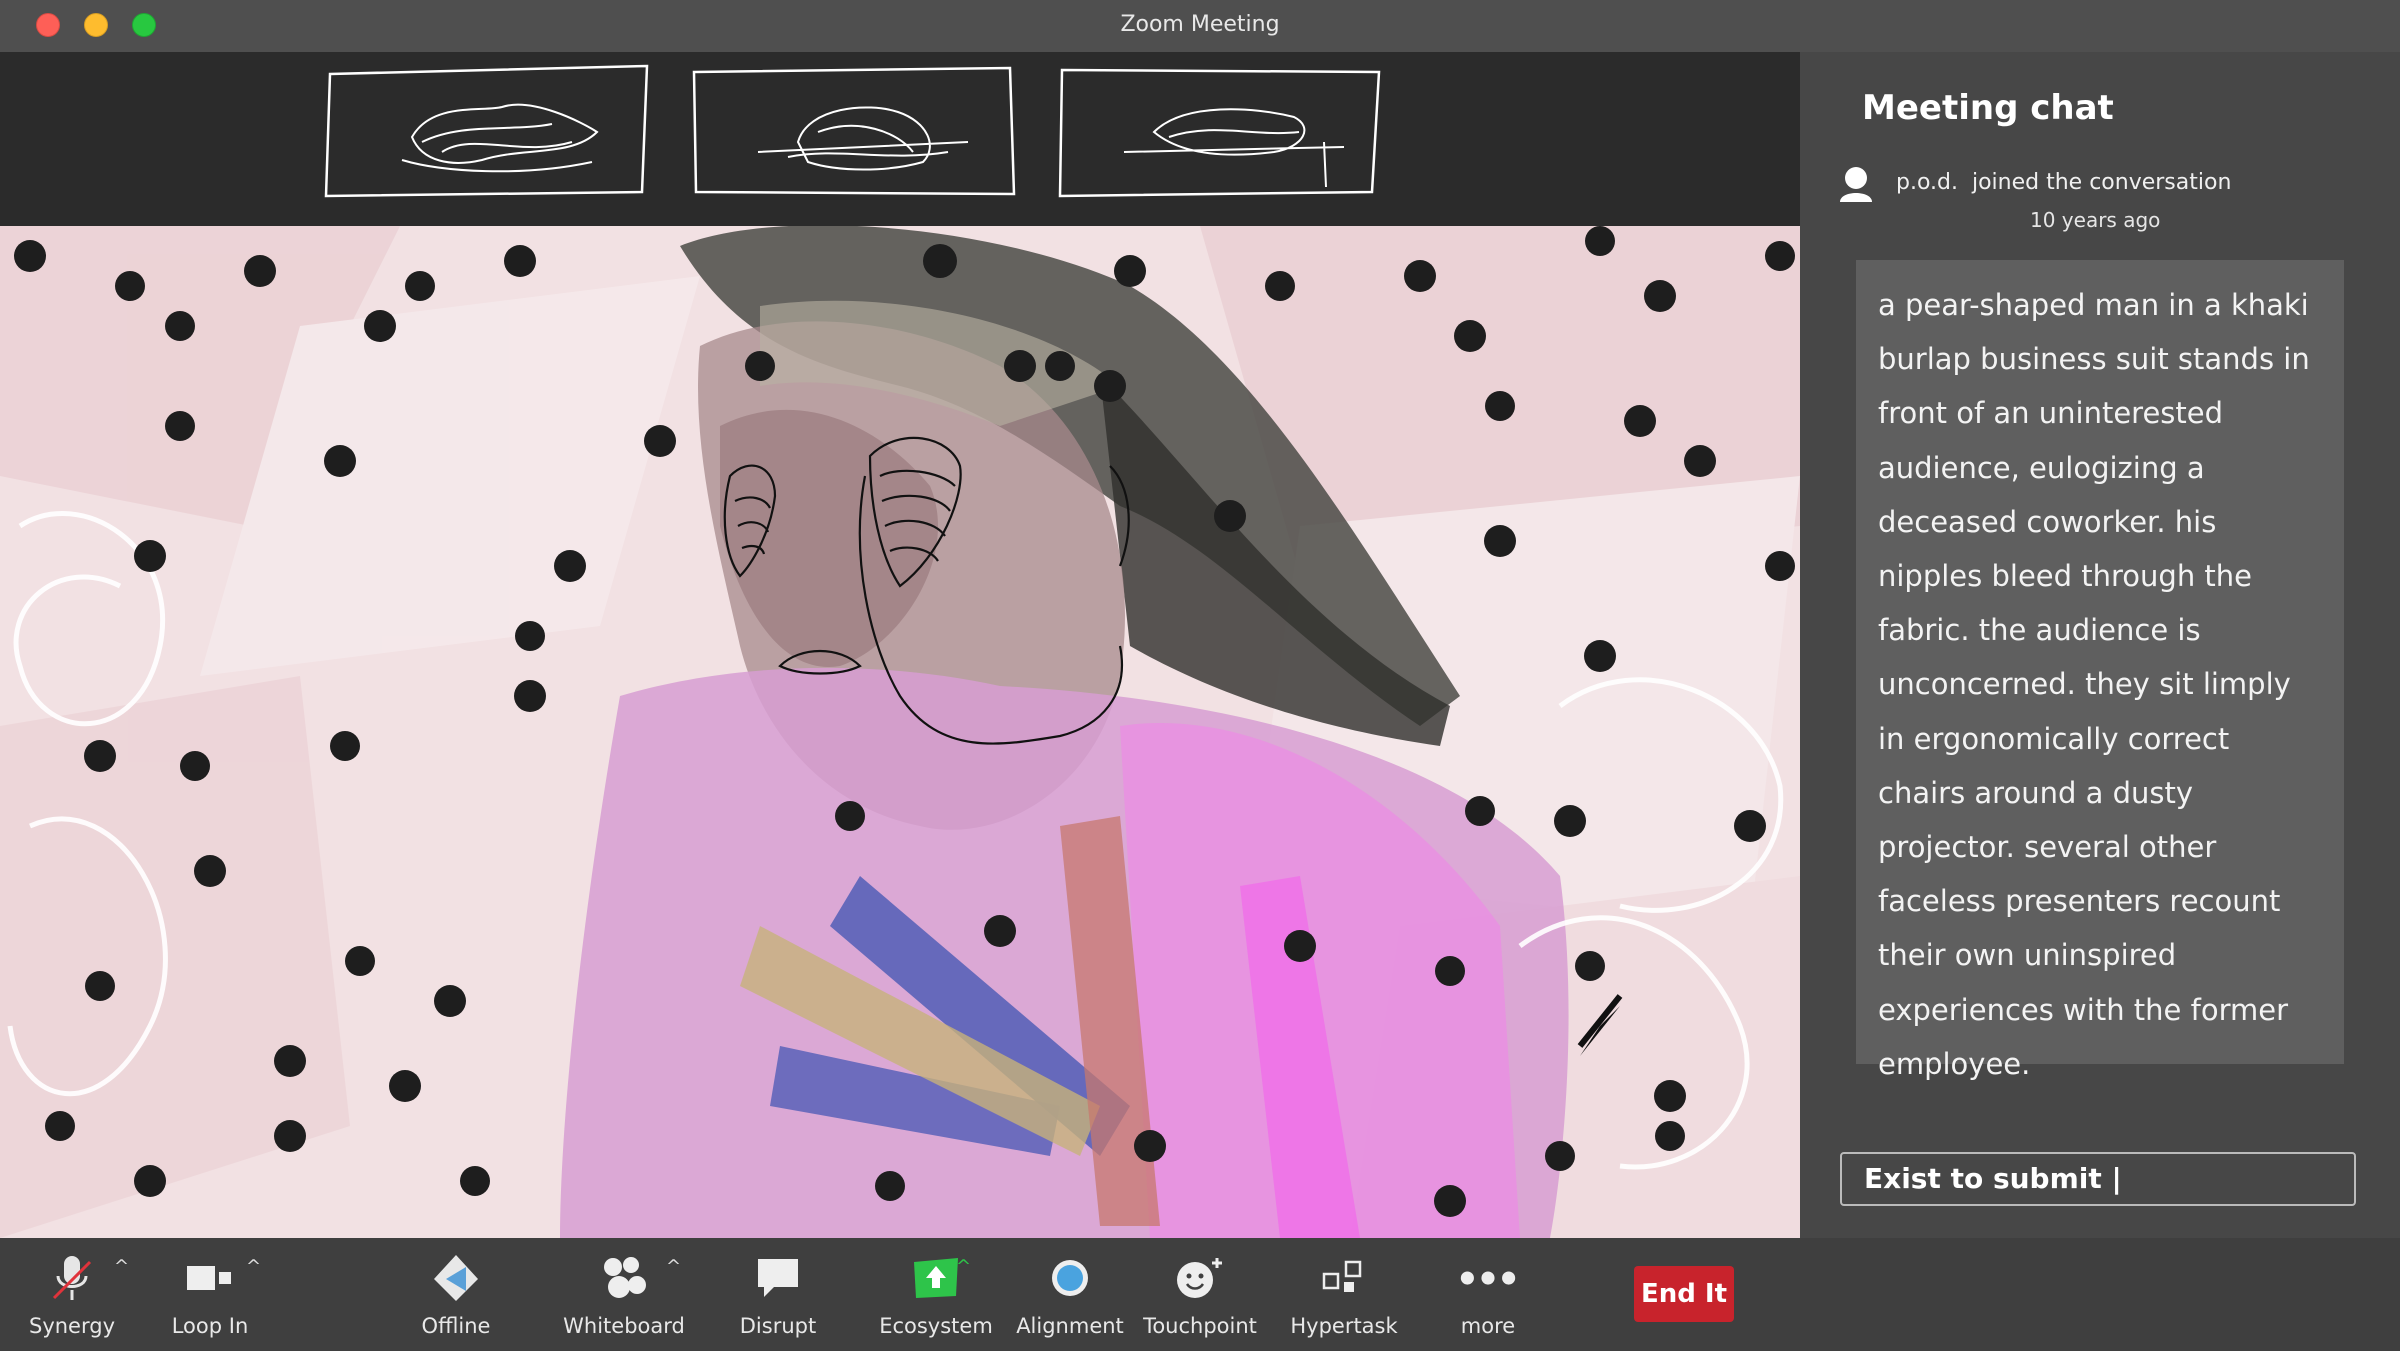 This screenshot has width=2400, height=1351. I want to click on loop-in-options-caret: ^, so click(253, 1266).